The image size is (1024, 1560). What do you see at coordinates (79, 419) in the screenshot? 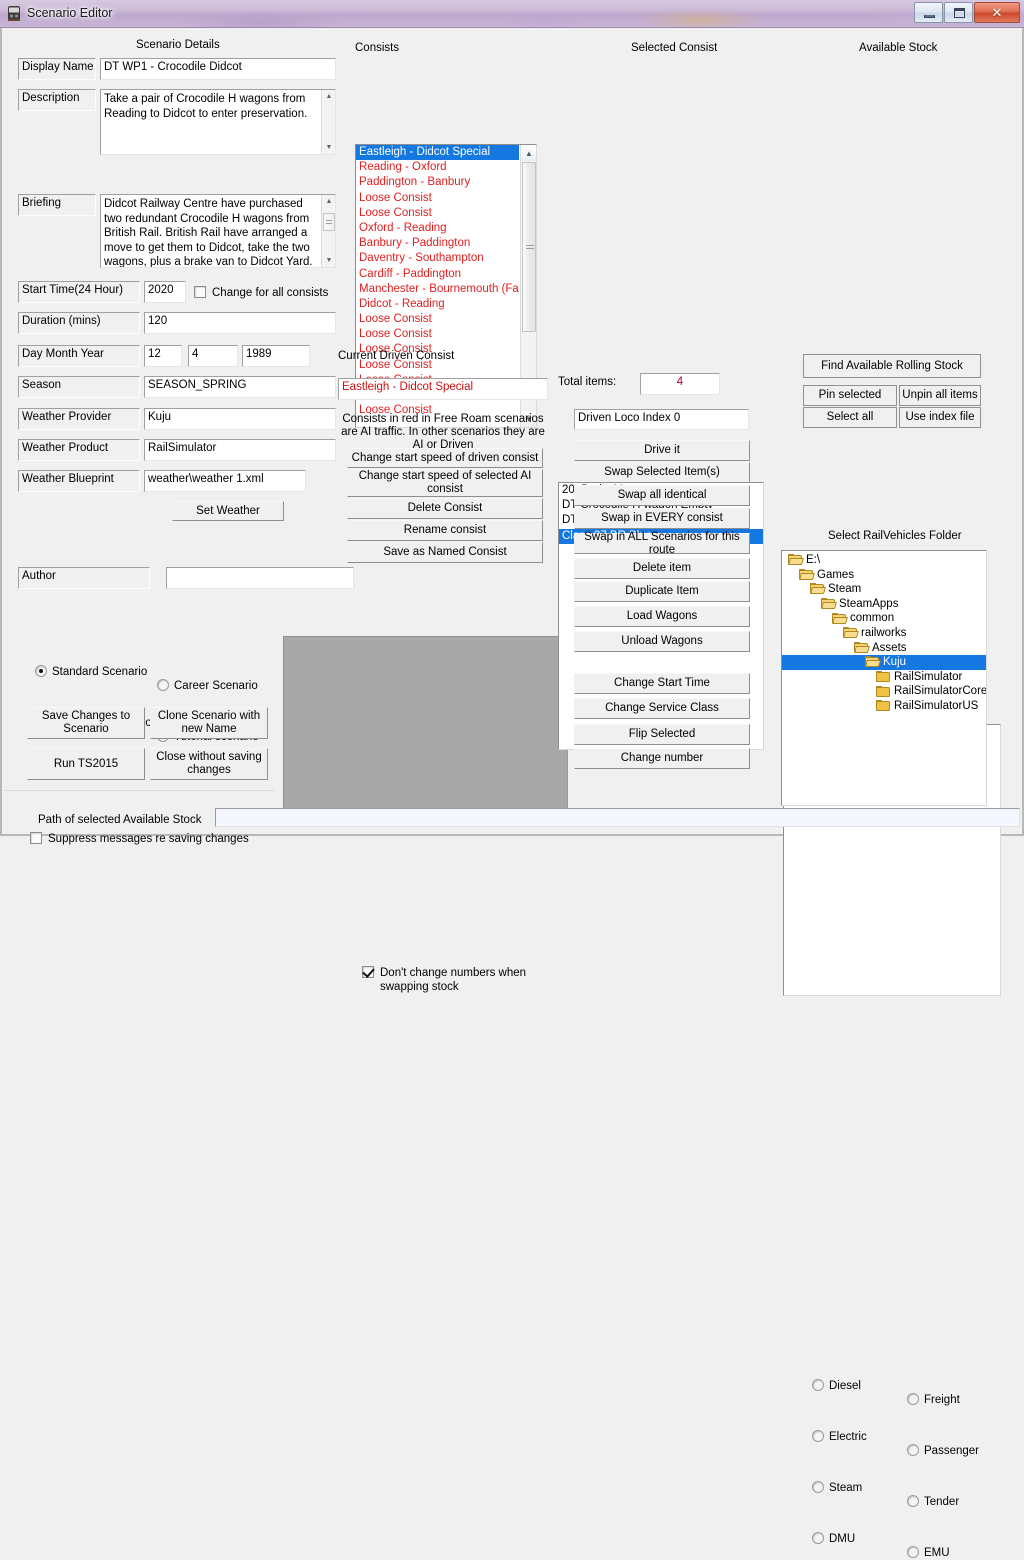
I see `weather-provider-label: Weather Provider` at bounding box center [79, 419].